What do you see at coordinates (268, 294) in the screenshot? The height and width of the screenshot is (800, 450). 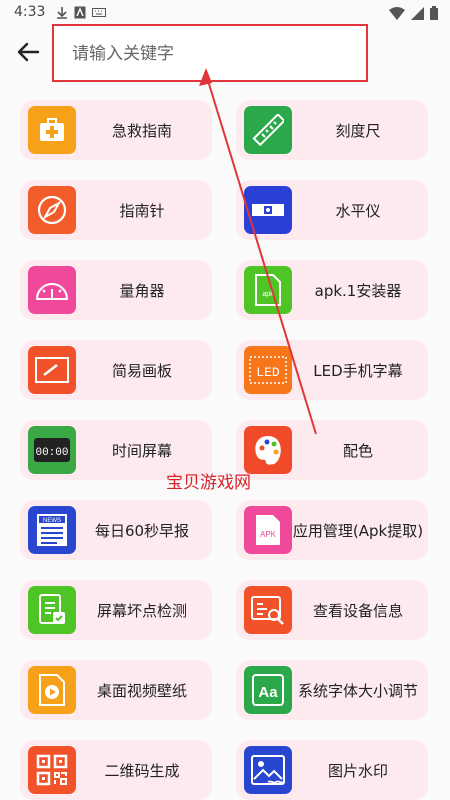 I see `svg-text: apk` at bounding box center [268, 294].